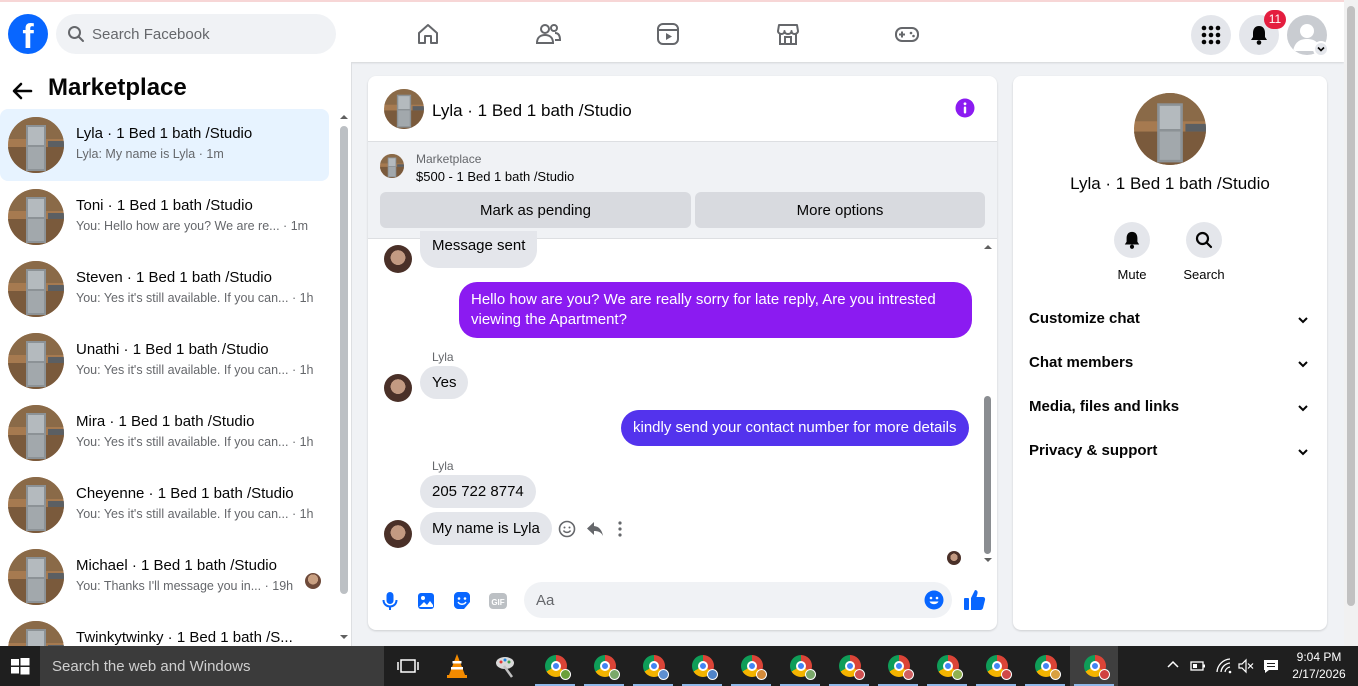 Image resolution: width=1358 pixels, height=686 pixels. Describe the element at coordinates (428, 34) in the screenshot. I see `home-icon` at that location.